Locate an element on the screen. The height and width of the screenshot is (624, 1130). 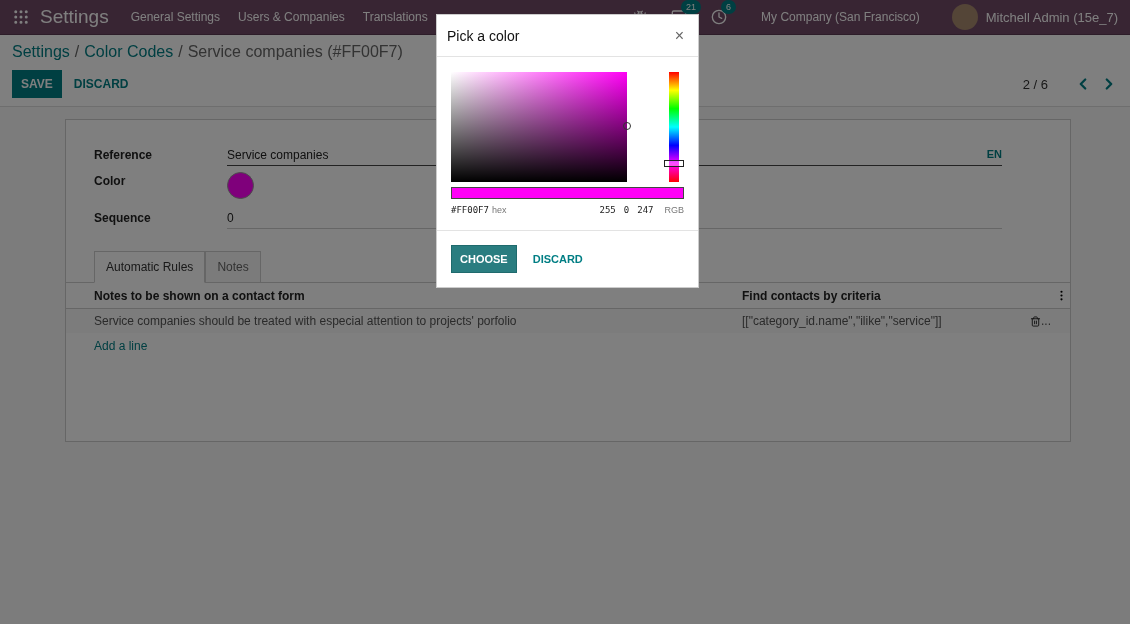
hex-label: hex is located at coordinates (499, 210).